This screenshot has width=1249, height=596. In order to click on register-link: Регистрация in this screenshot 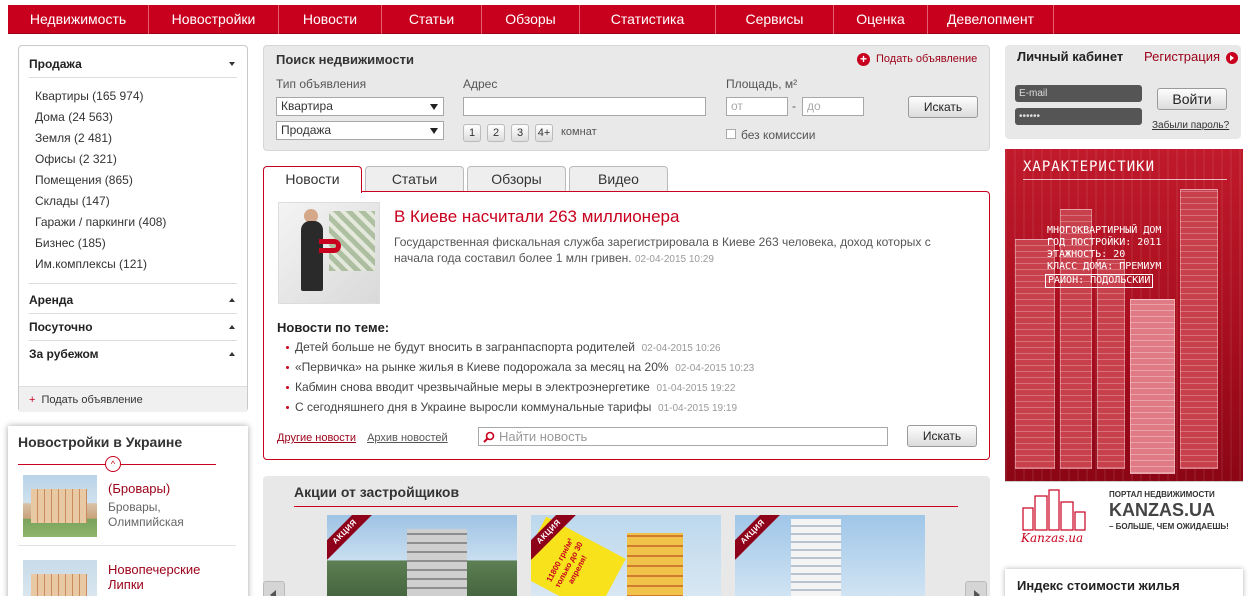, I will do `click(1182, 56)`.